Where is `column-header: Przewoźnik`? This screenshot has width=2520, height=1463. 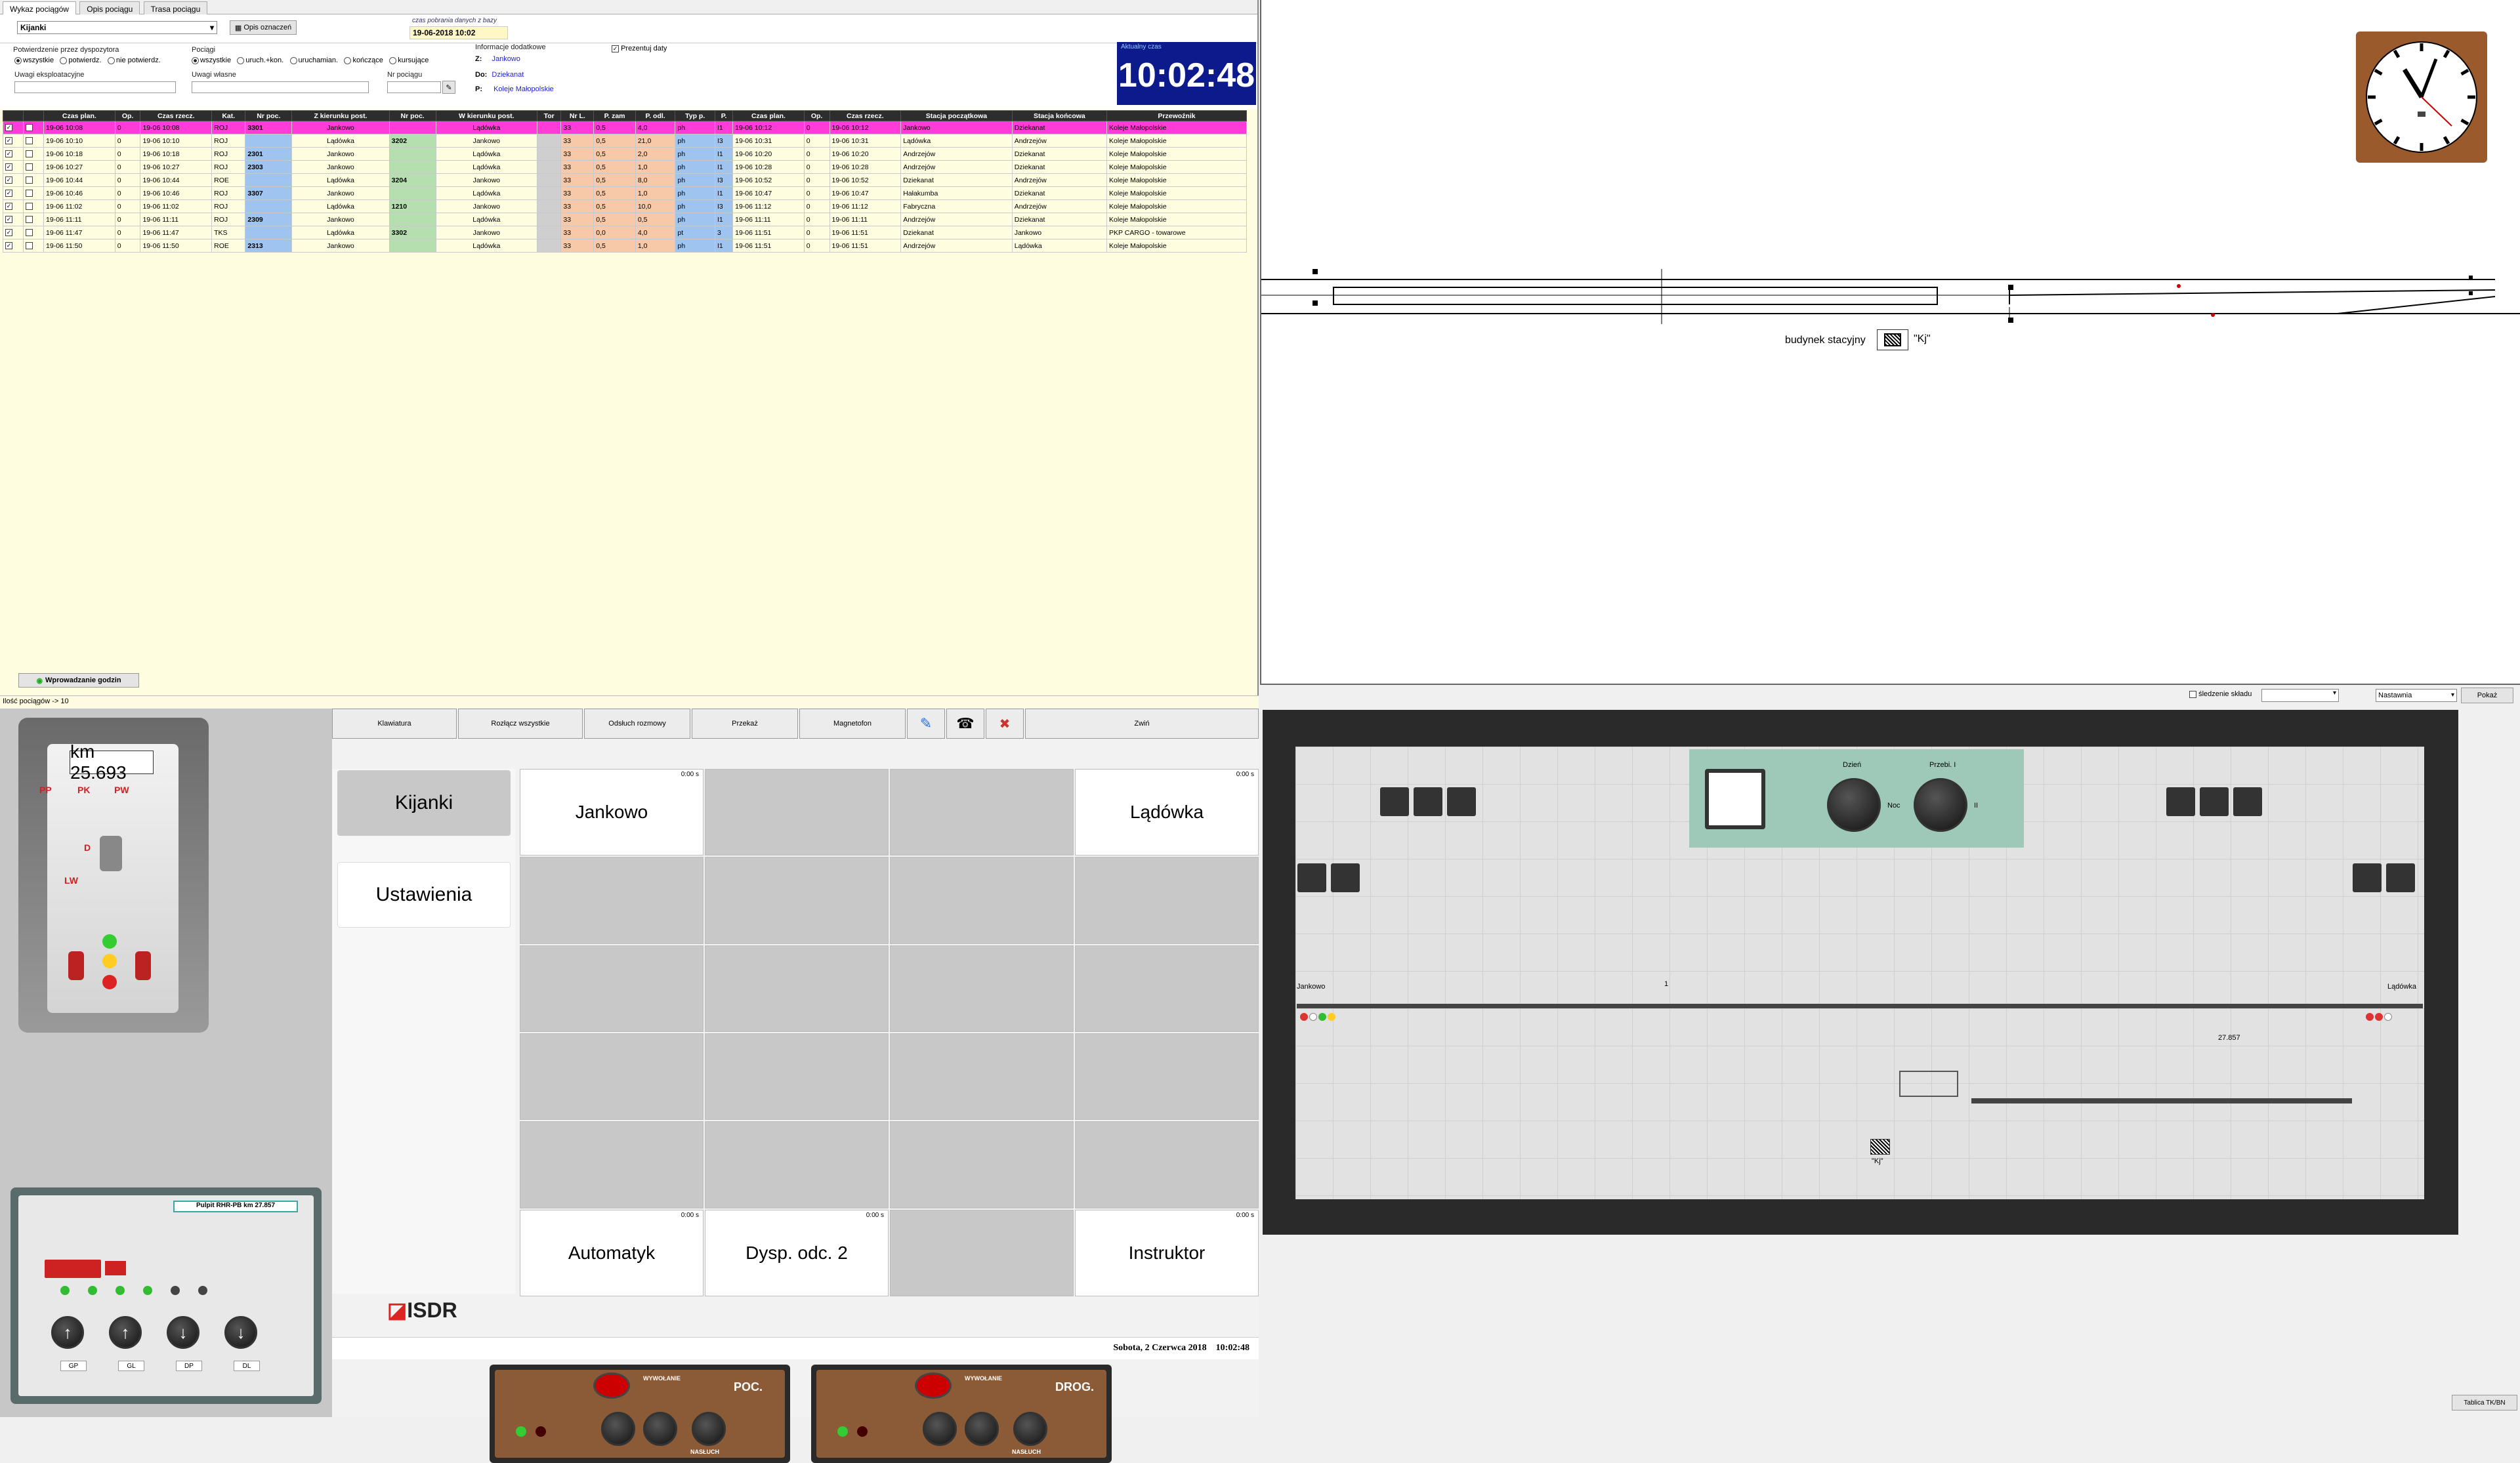
column-header: Przewoźnik is located at coordinates (1176, 115).